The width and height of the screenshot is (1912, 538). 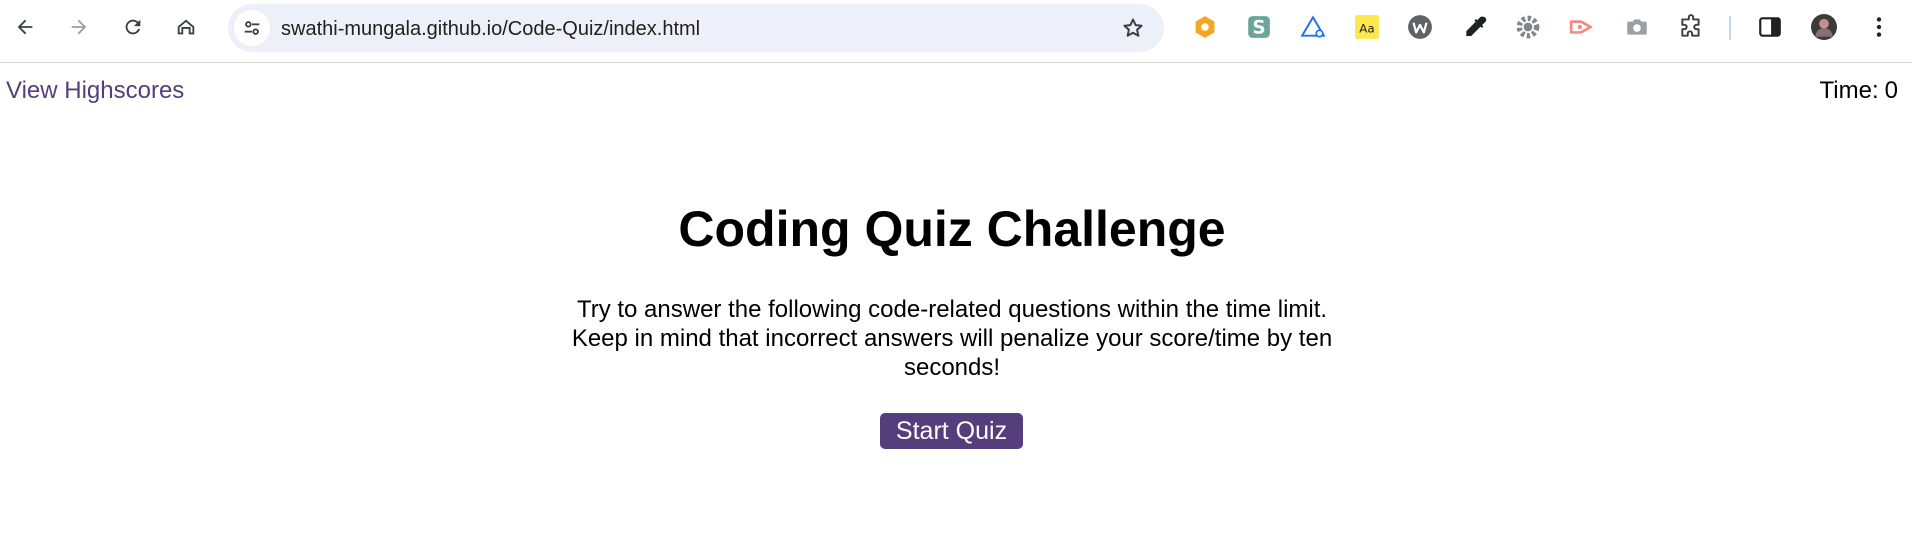 I want to click on dictionary-extension-button: Aa, so click(x=1367, y=27).